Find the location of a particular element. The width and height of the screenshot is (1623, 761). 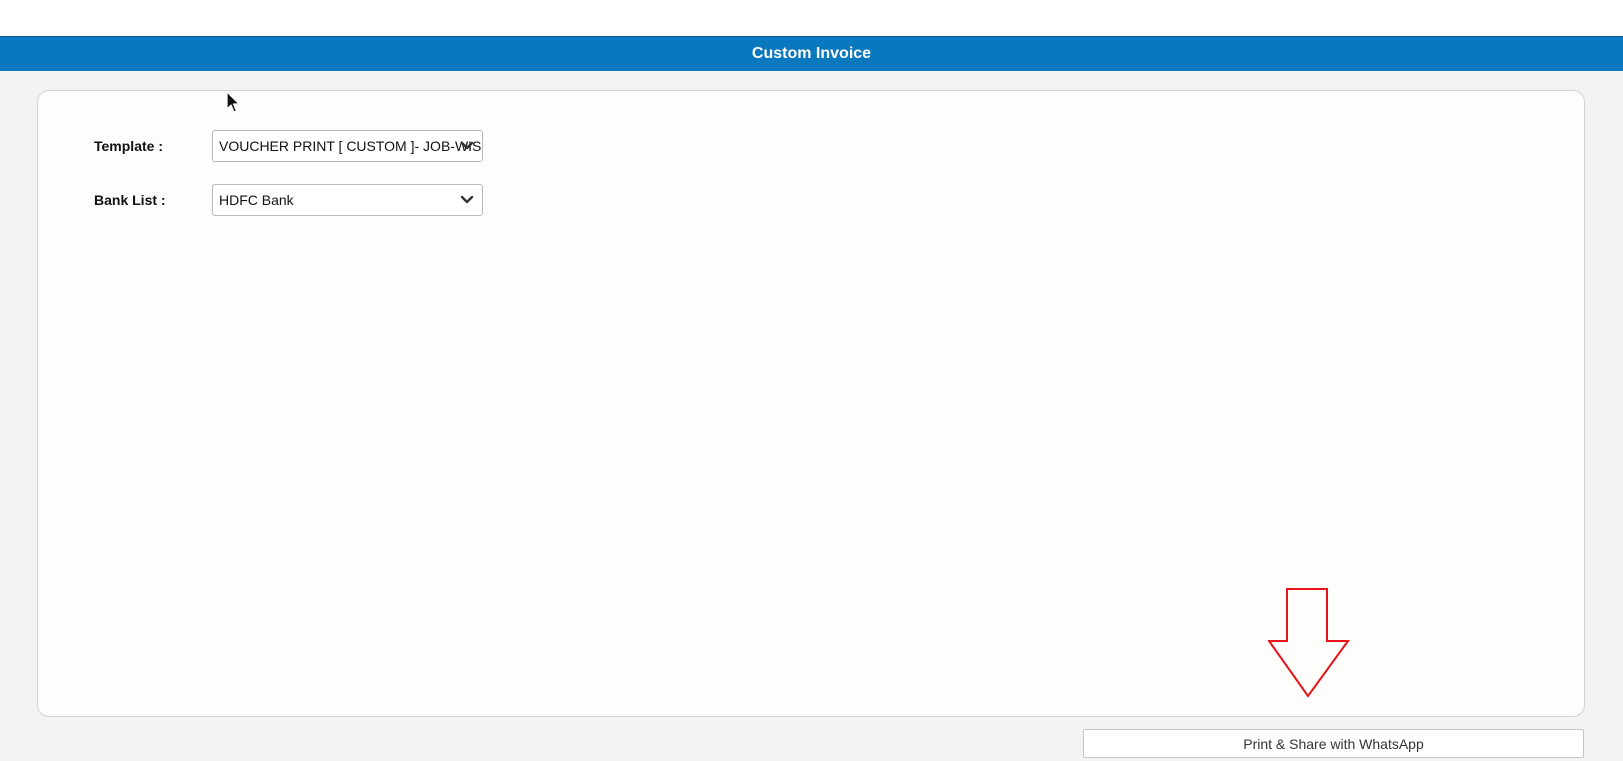

bank-list-row: Bank List : HDFC Bank is located at coordinates (288, 200).